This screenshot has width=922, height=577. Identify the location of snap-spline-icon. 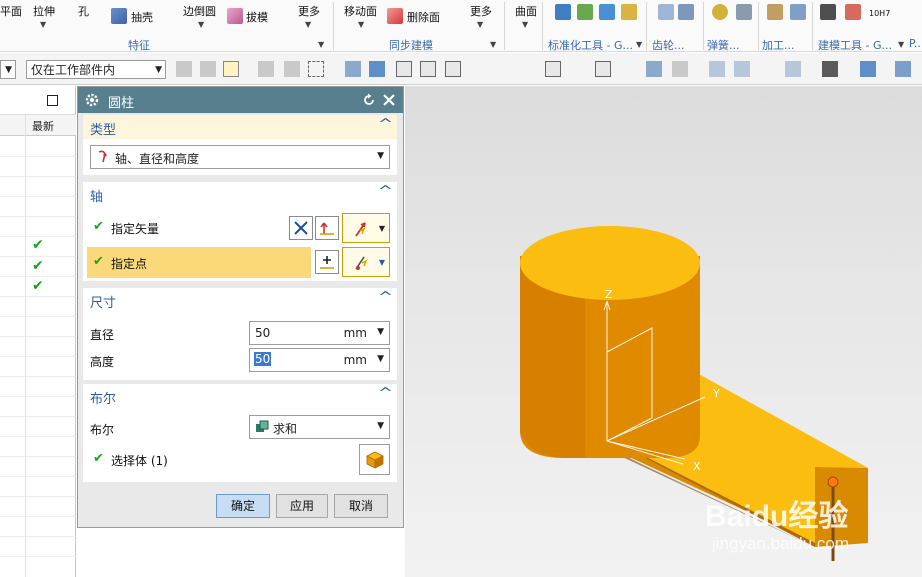
(502, 69).